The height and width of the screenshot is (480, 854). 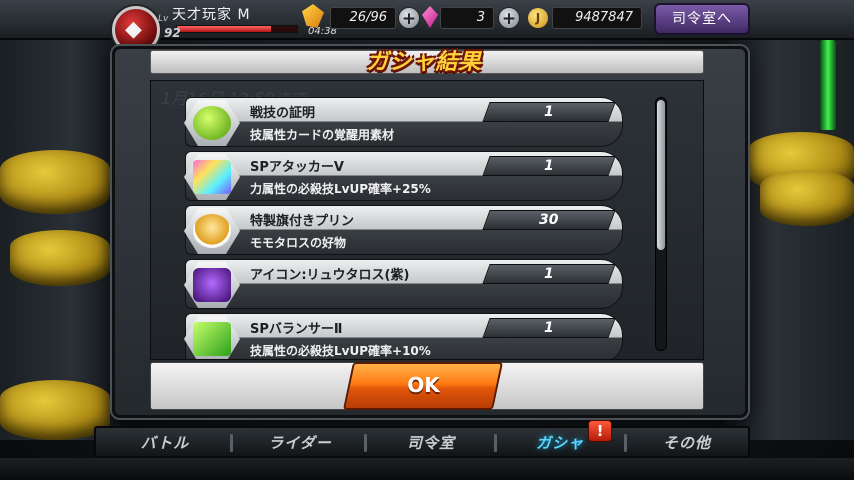 What do you see at coordinates (172, 33) in the screenshot?
I see `player-level: 92` at bounding box center [172, 33].